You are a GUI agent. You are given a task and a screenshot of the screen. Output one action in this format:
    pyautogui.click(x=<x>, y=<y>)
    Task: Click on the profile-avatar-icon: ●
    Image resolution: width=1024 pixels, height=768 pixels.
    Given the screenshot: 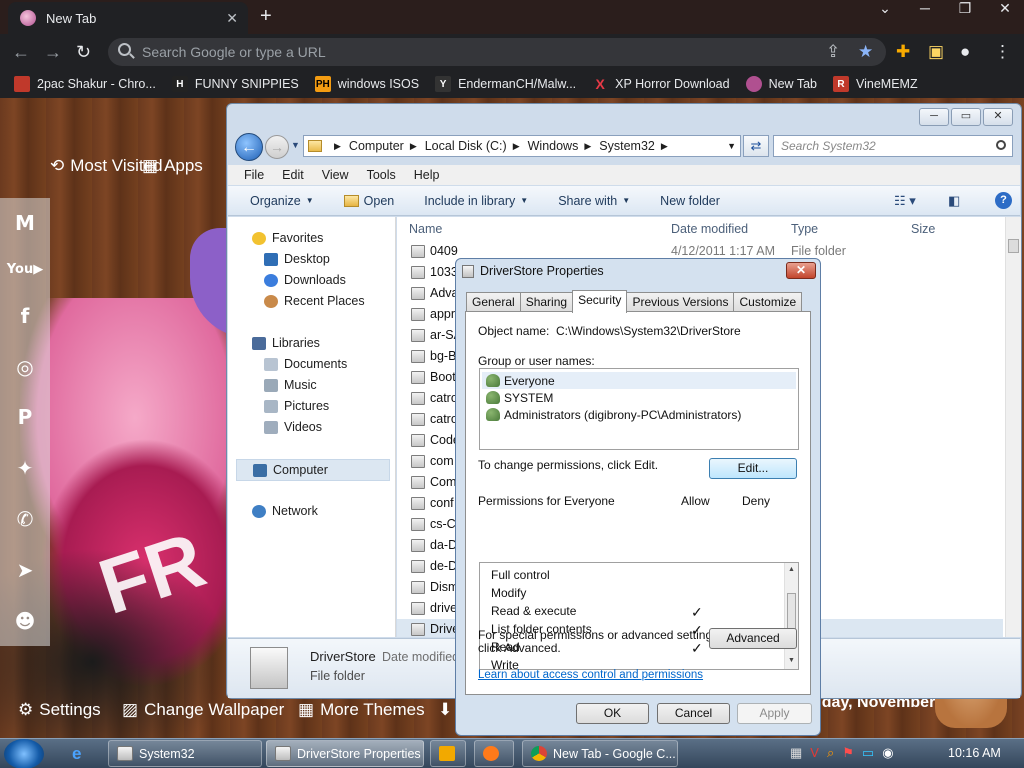 What is the action you would take?
    pyautogui.click(x=965, y=52)
    